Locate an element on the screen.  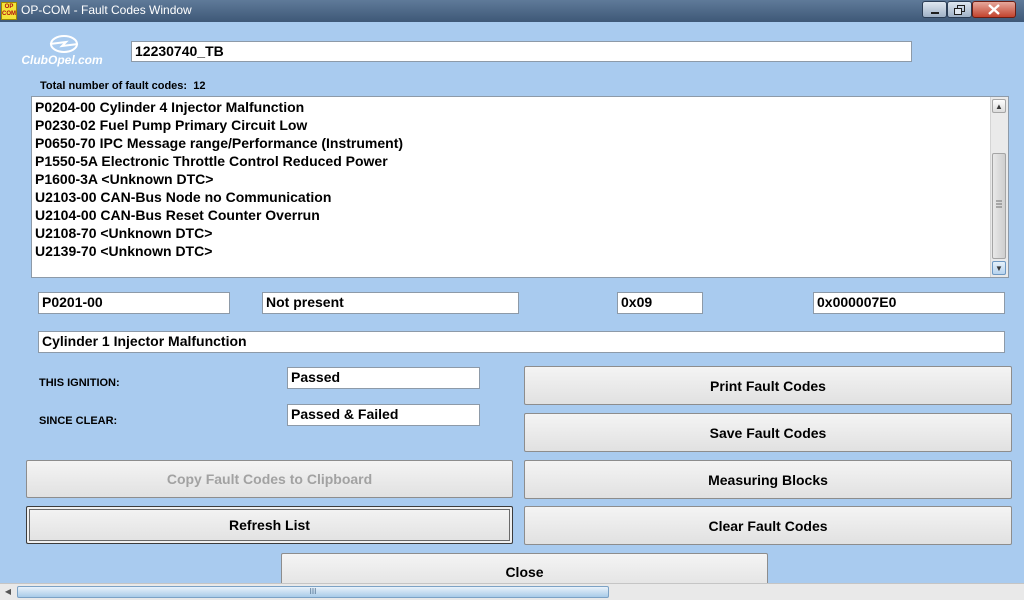
close-icon is located at coordinates (994, 9).